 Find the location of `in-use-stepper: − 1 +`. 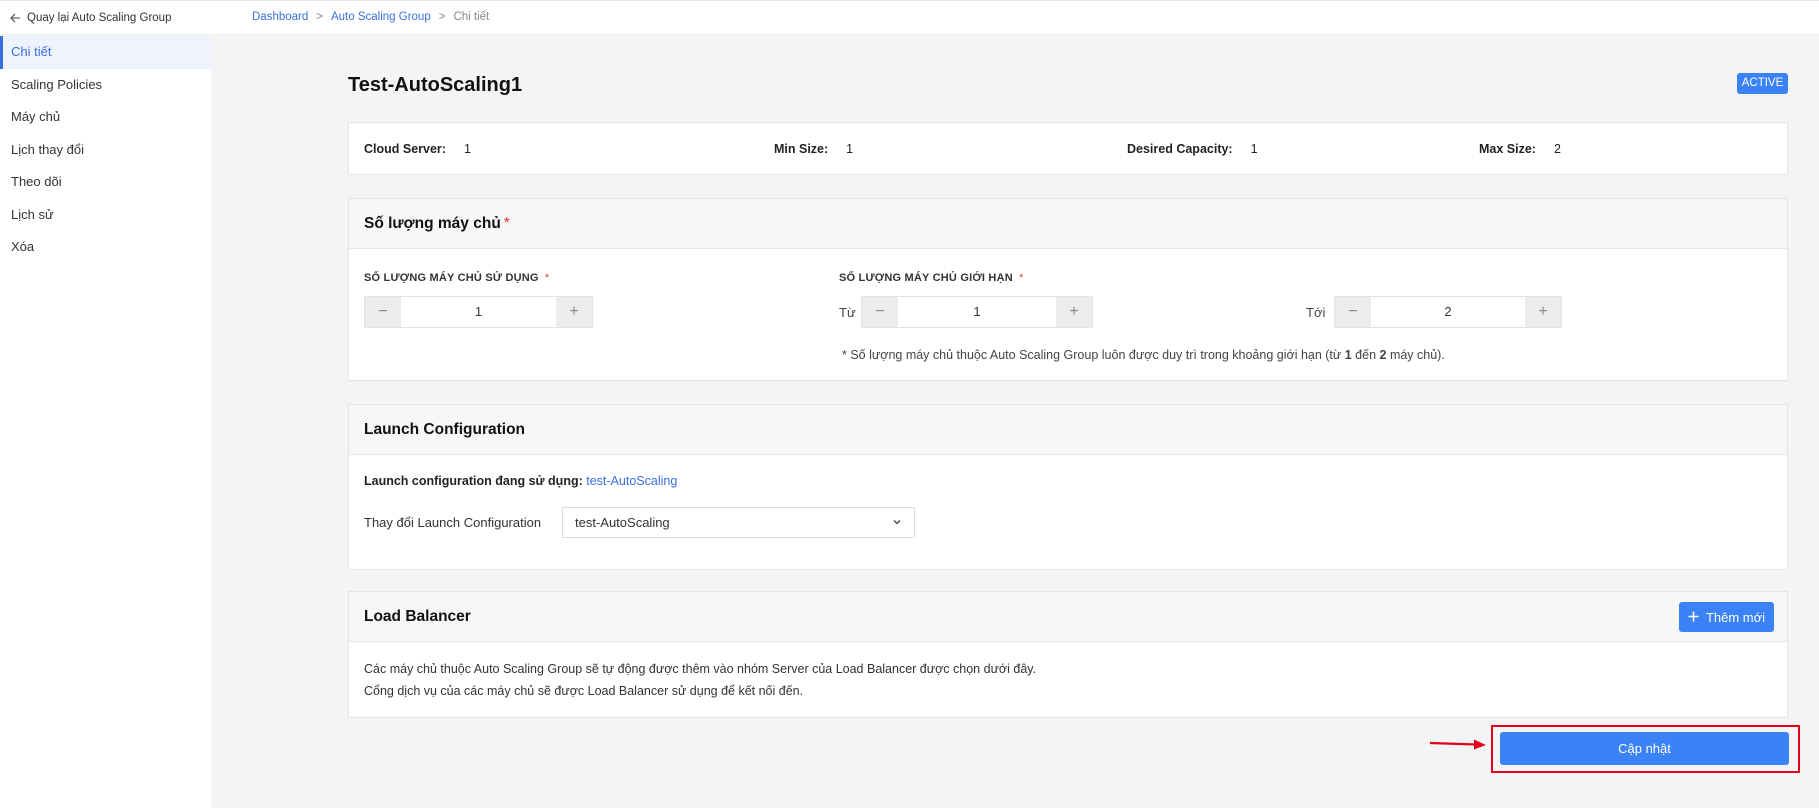

in-use-stepper: − 1 + is located at coordinates (478, 312).